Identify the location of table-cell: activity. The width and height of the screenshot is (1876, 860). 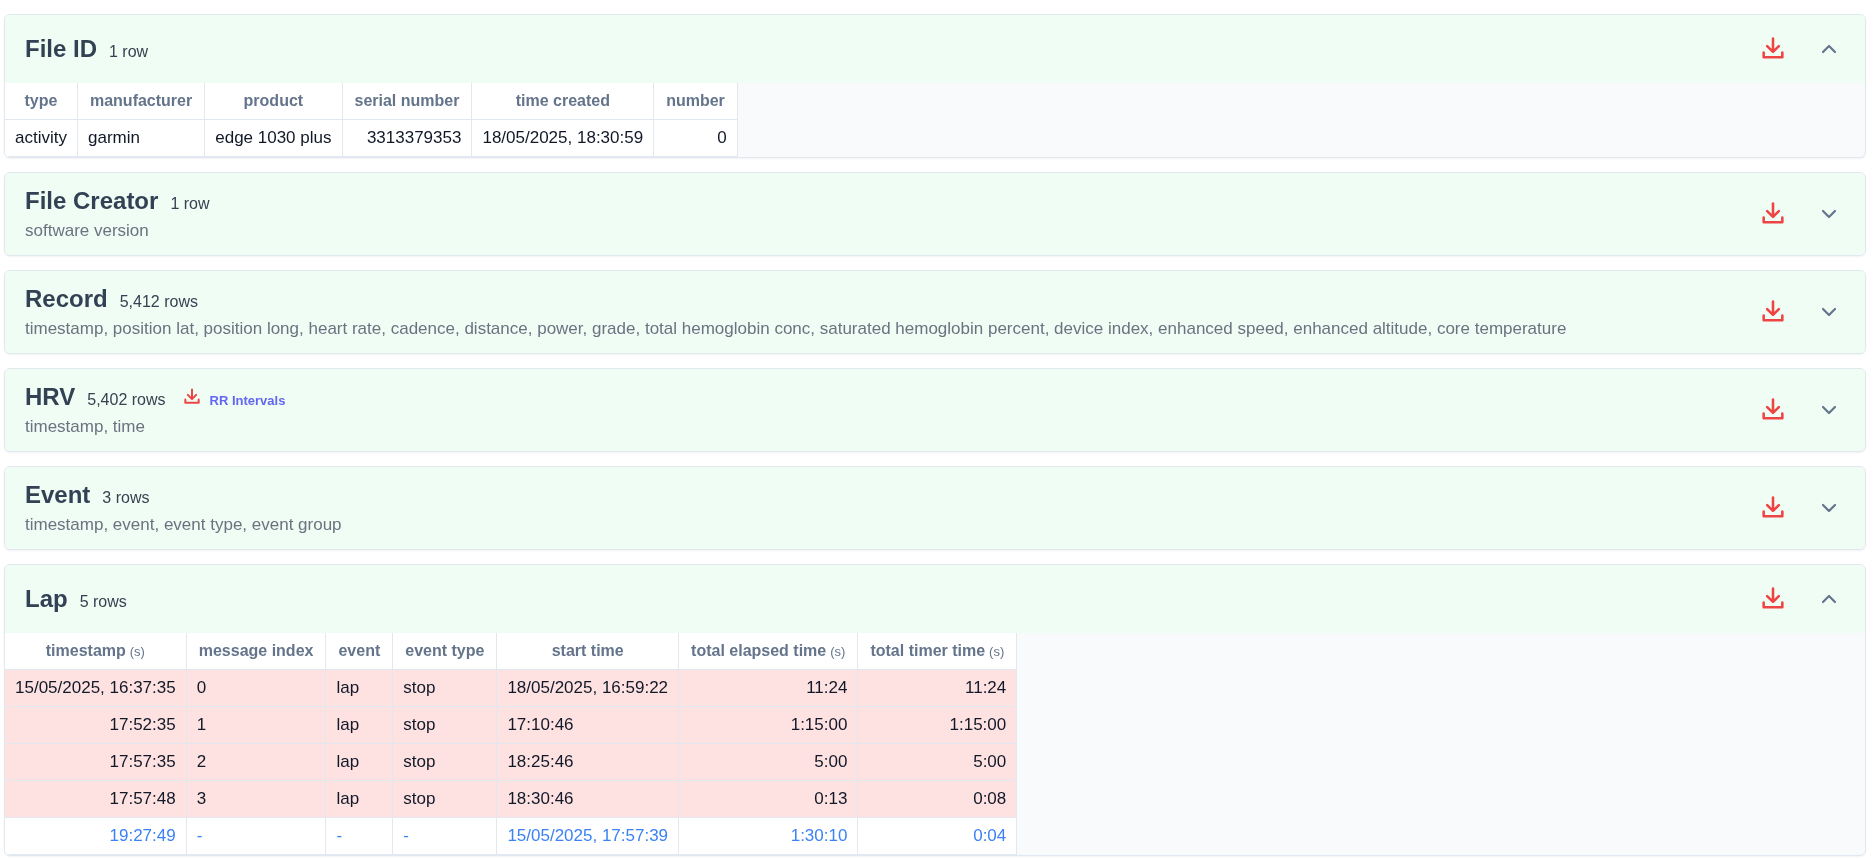
(41, 138).